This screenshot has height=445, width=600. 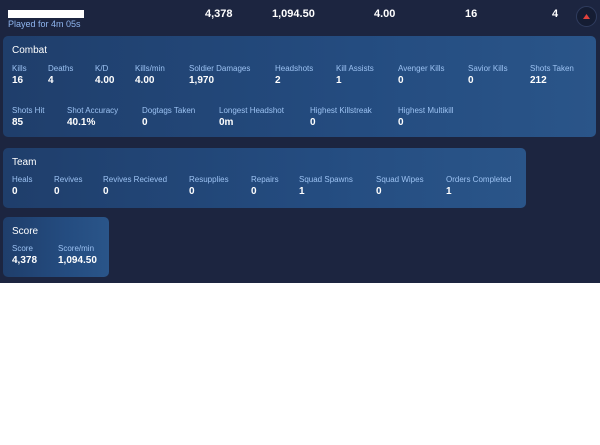 What do you see at coordinates (44, 24) in the screenshot?
I see `played-duration: Played for 4m 05s` at bounding box center [44, 24].